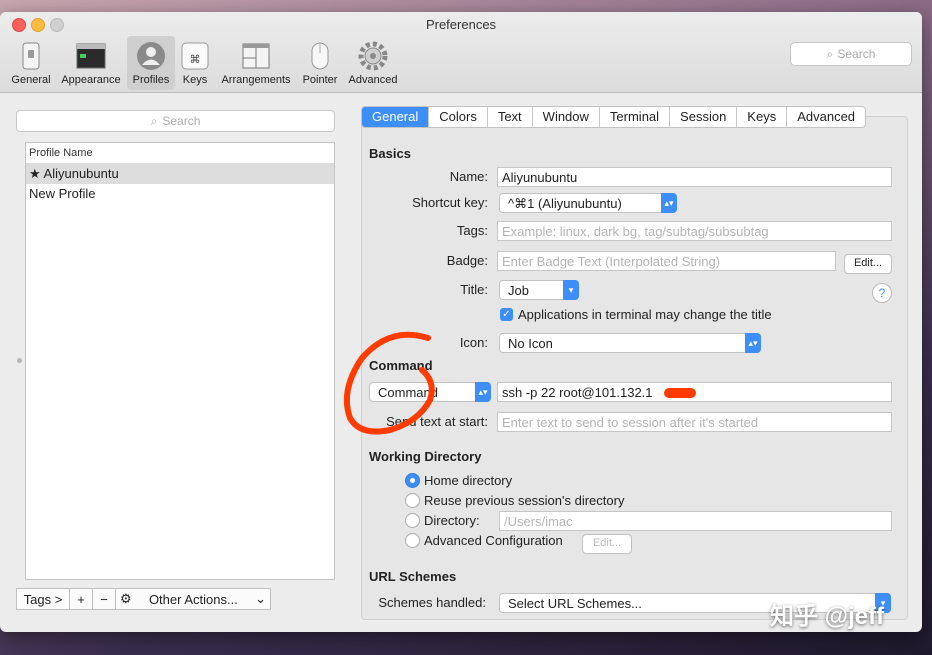 The width and height of the screenshot is (932, 655). What do you see at coordinates (827, 613) in the screenshot?
I see `watermark: 知乎 @jeff` at bounding box center [827, 613].